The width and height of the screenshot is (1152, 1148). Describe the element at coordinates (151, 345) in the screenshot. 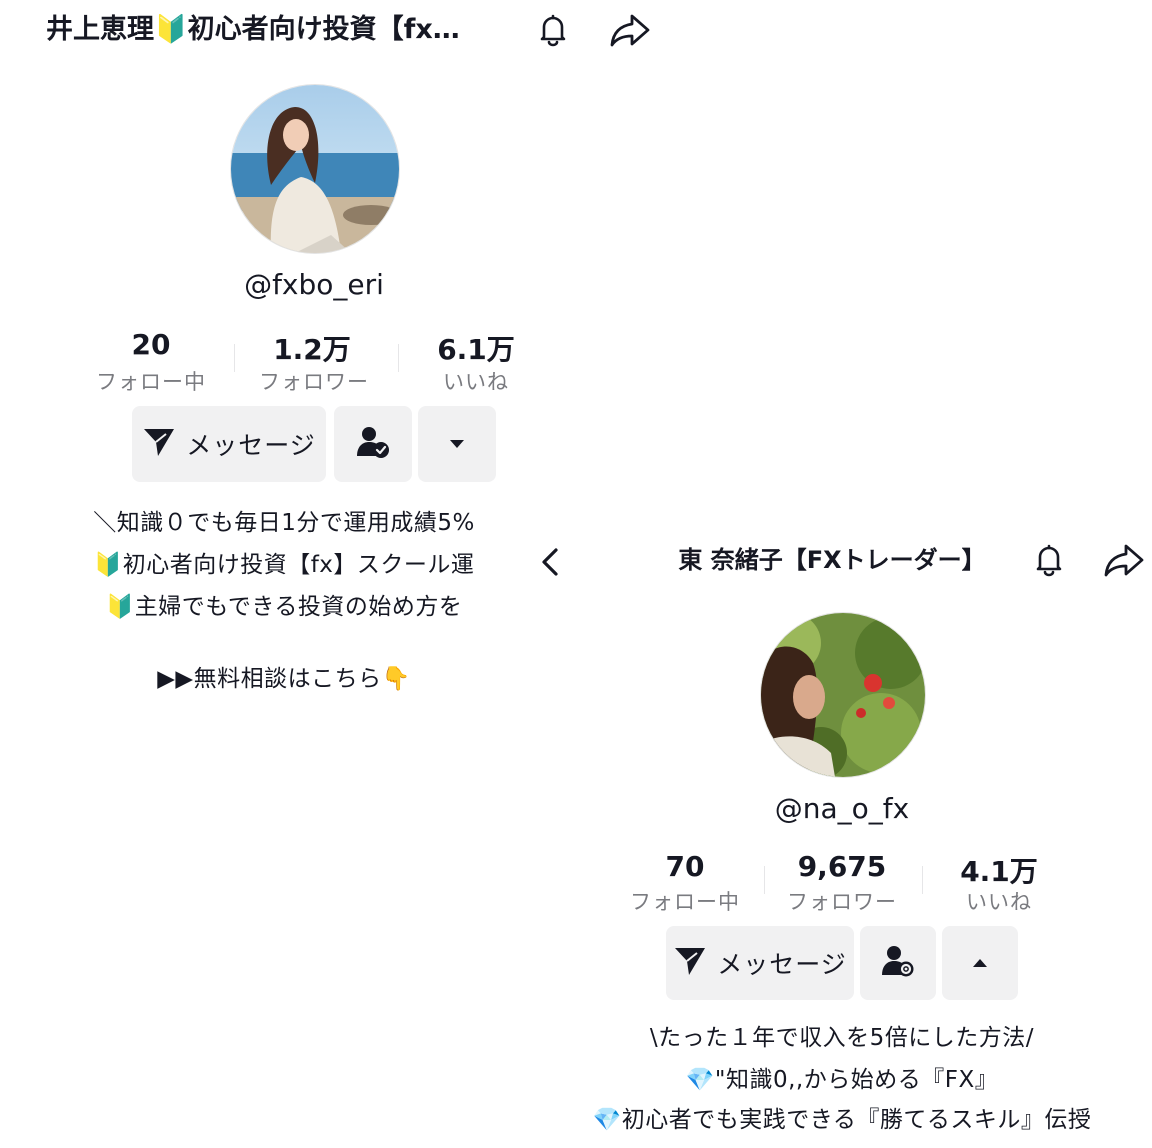

I see `following-count: 20` at that location.